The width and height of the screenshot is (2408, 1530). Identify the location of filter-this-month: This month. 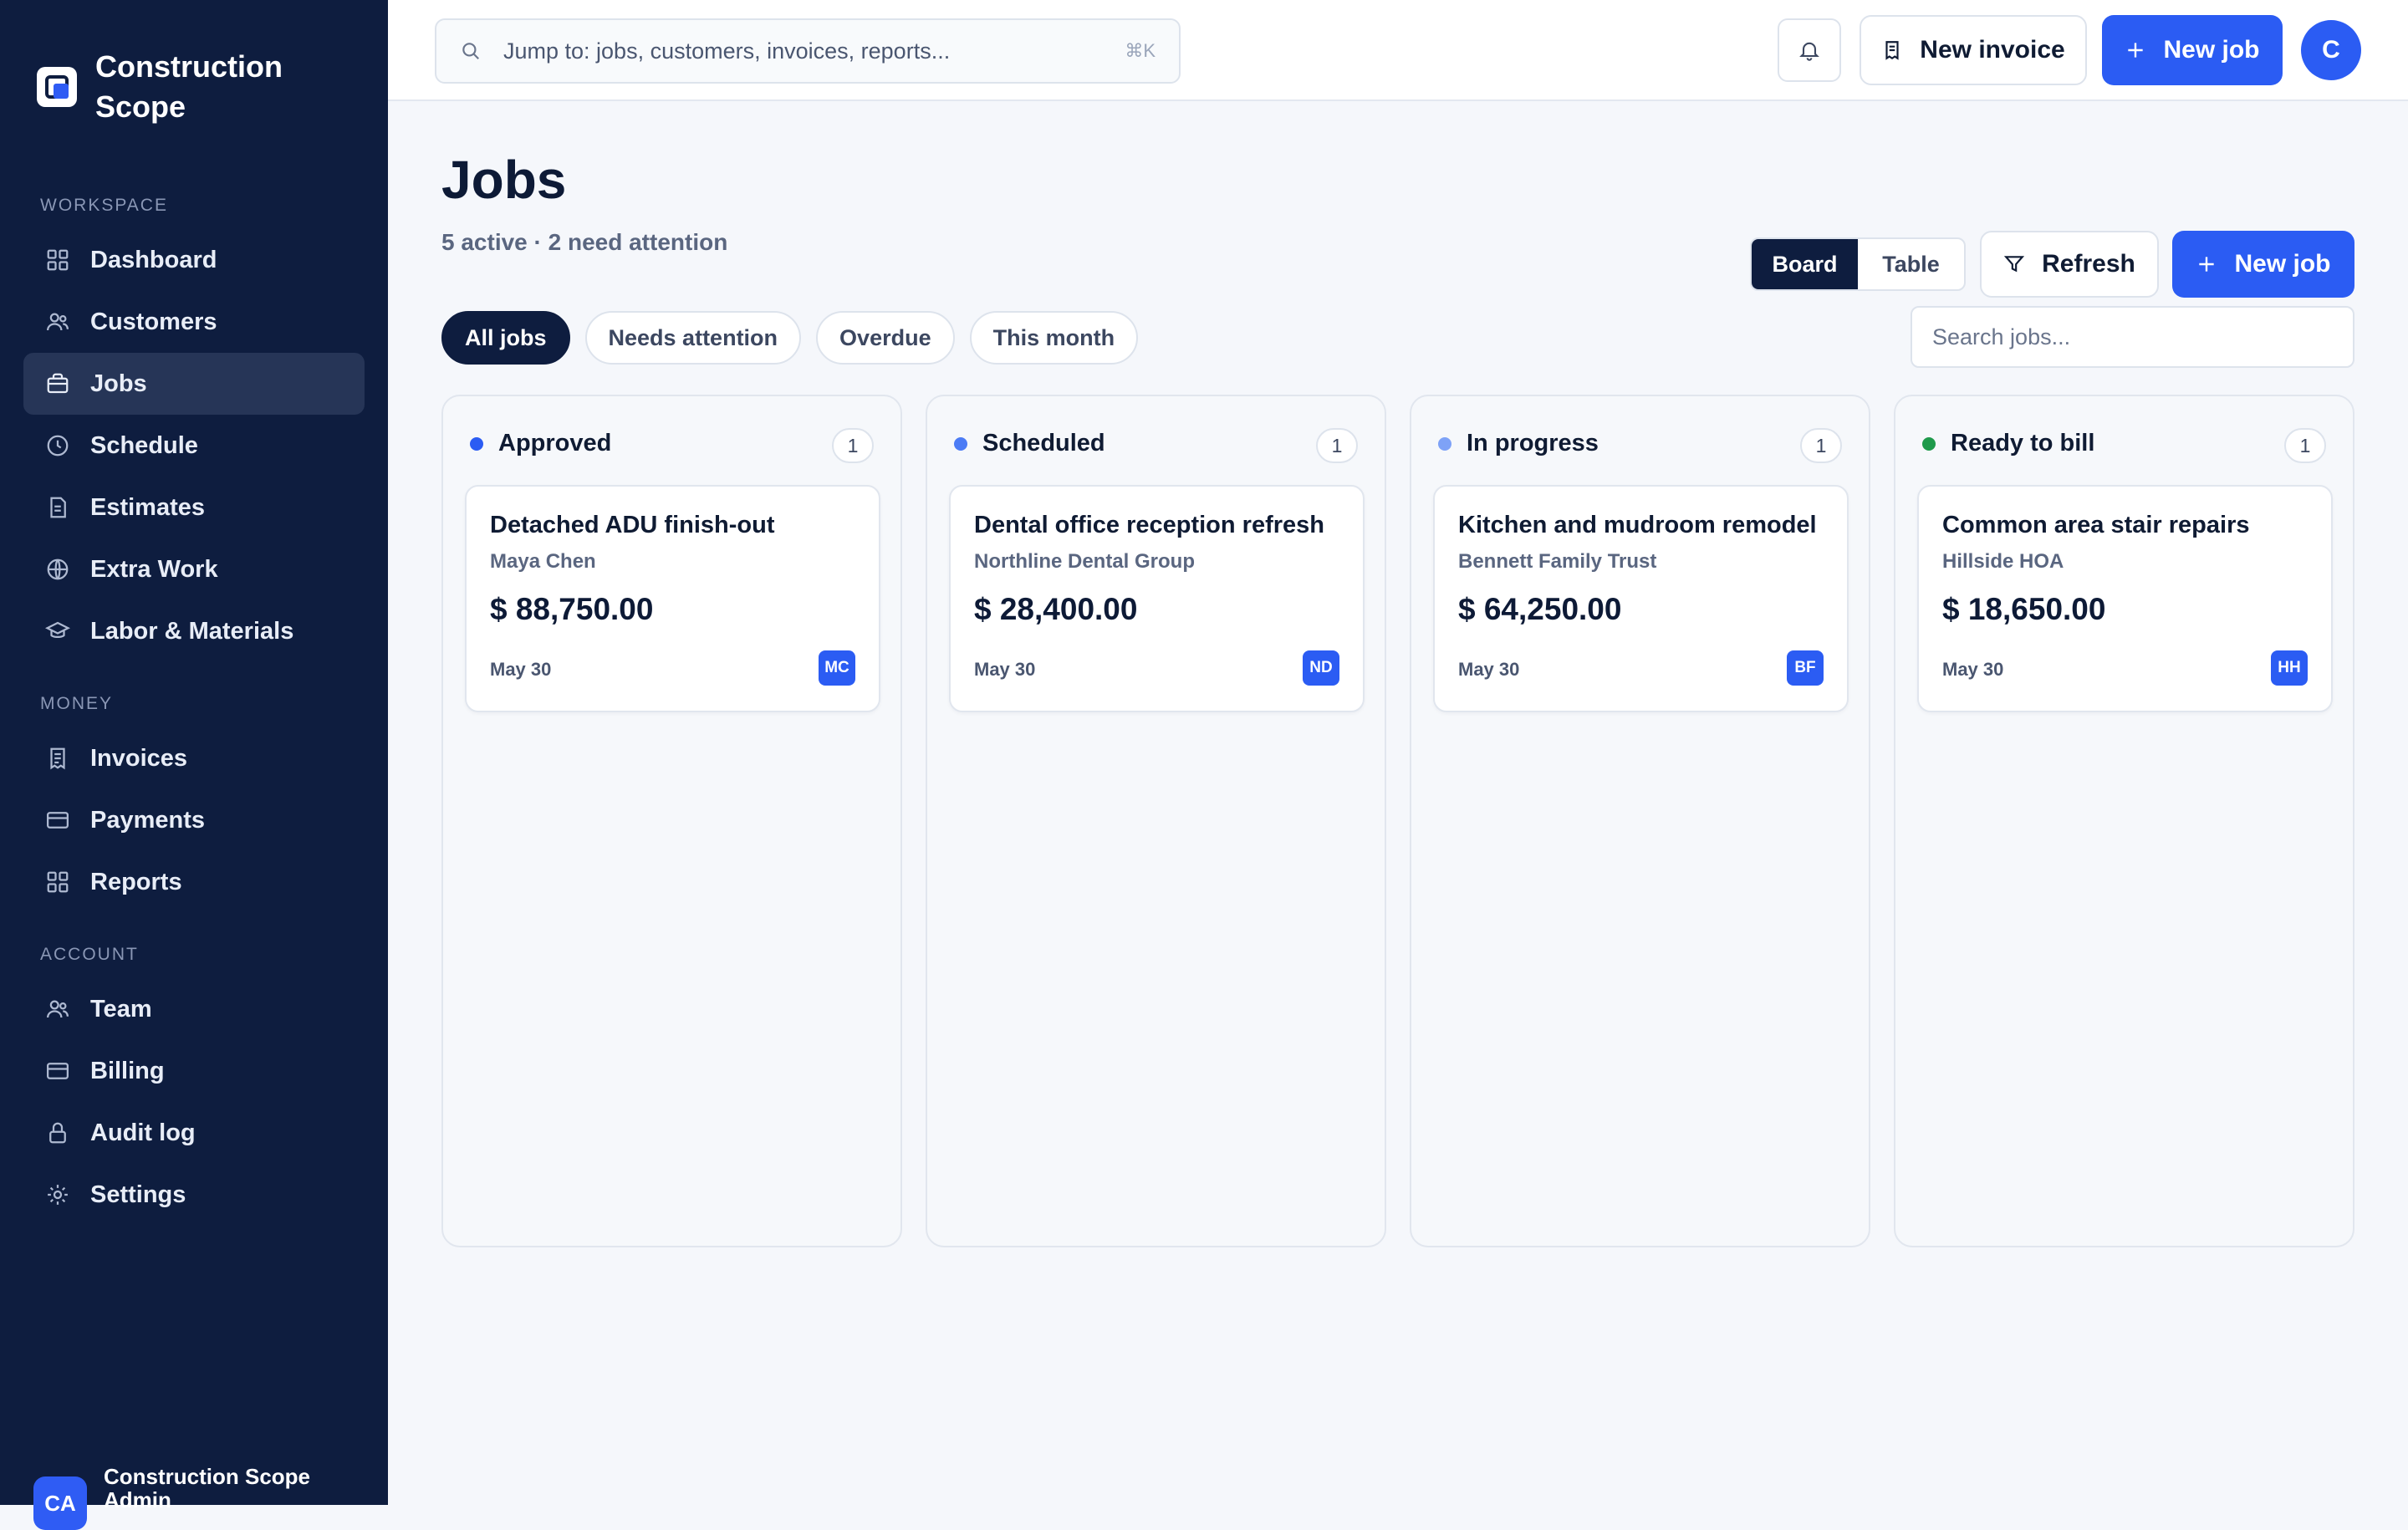
(1054, 338).